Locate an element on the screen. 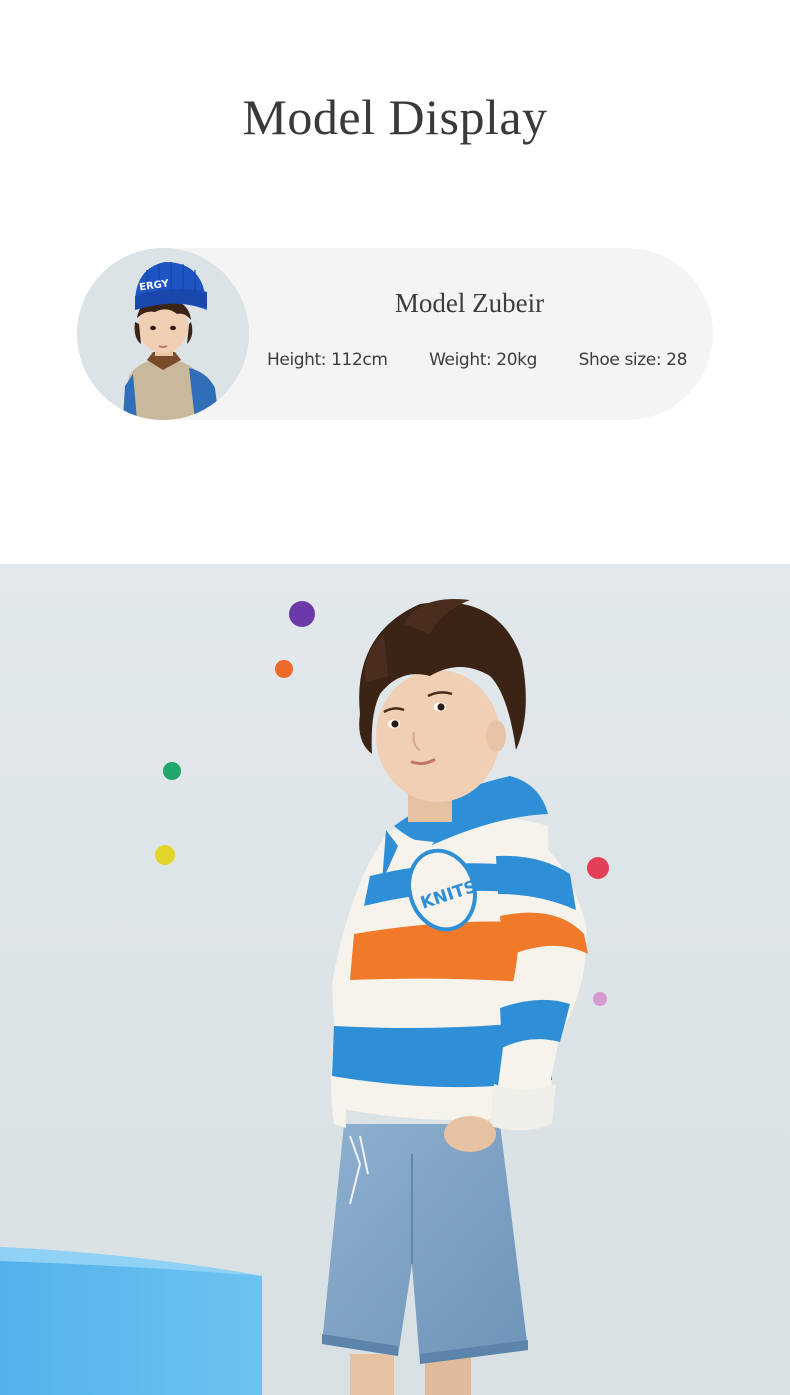 This screenshot has width=790, height=1395. model-name: Model Zubeir is located at coordinates (469, 303).